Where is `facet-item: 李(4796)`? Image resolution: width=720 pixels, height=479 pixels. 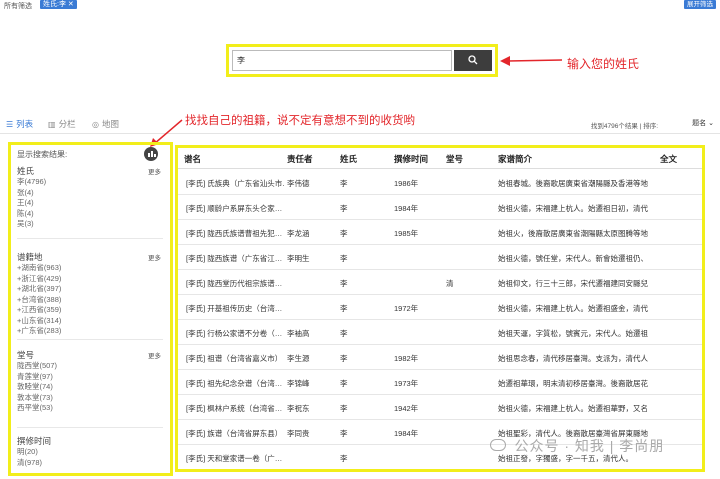
facet-item: 李(4796) is located at coordinates (92, 182).